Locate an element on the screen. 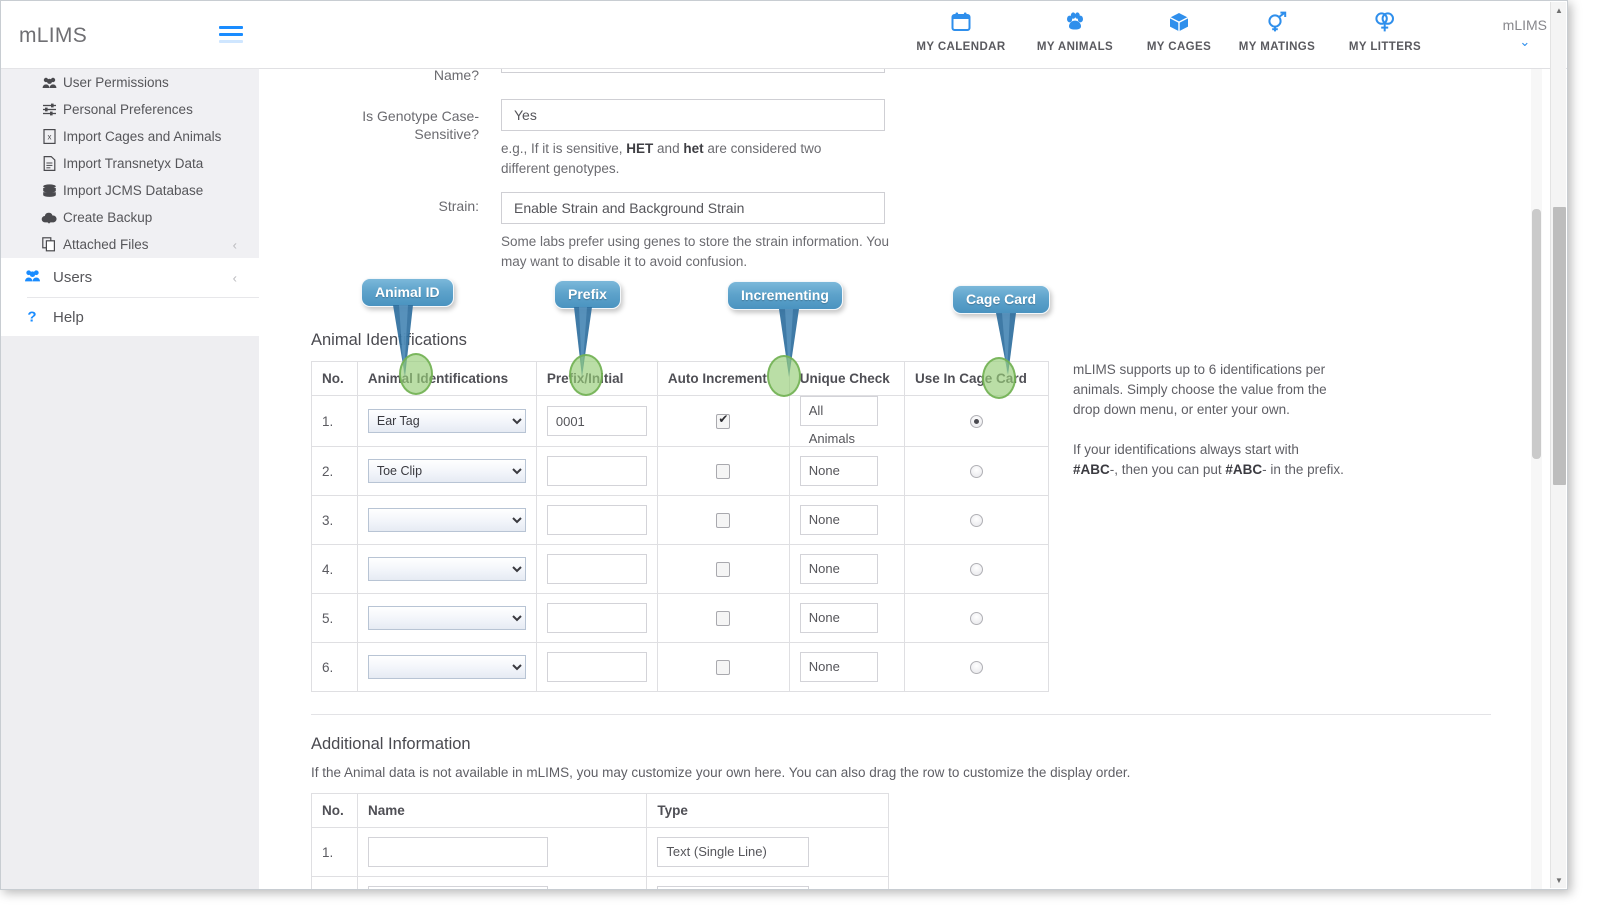 This screenshot has width=1614, height=914. sidebar-item-user-permissions: User Permissions is located at coordinates (130, 82).